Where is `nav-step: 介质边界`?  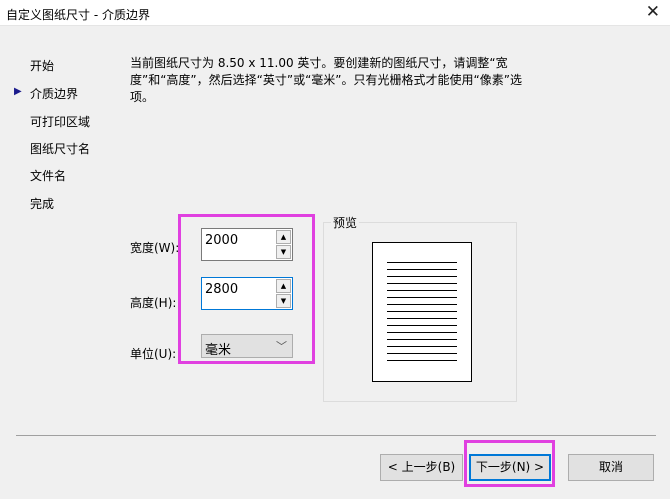
nav-step: 介质边界 is located at coordinates (54, 94).